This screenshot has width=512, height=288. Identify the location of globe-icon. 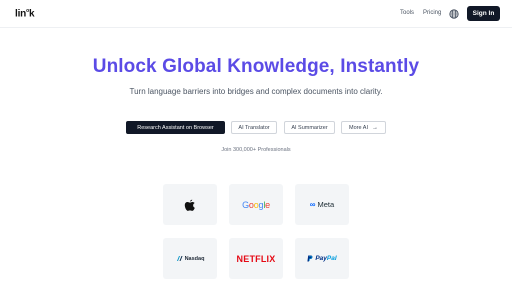
(454, 14).